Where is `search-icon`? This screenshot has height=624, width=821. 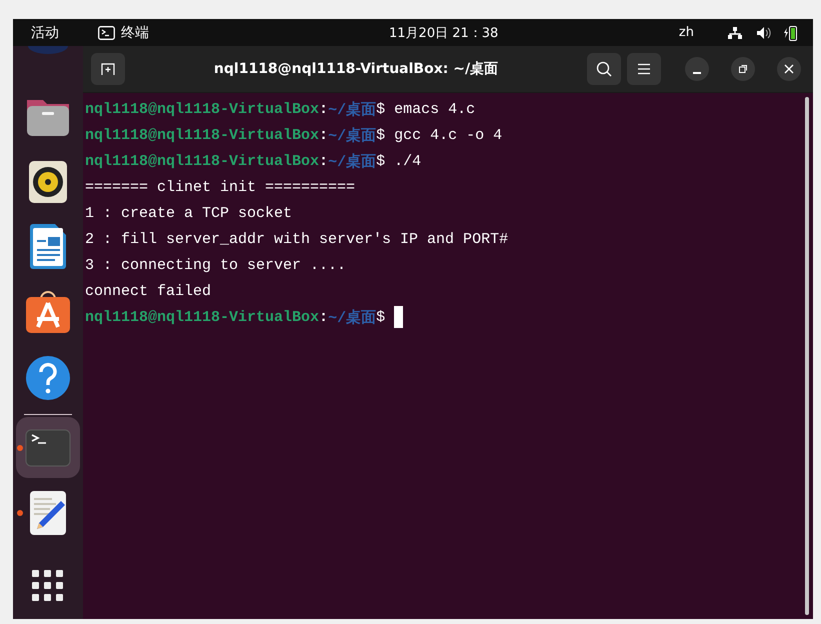
search-icon is located at coordinates (604, 69).